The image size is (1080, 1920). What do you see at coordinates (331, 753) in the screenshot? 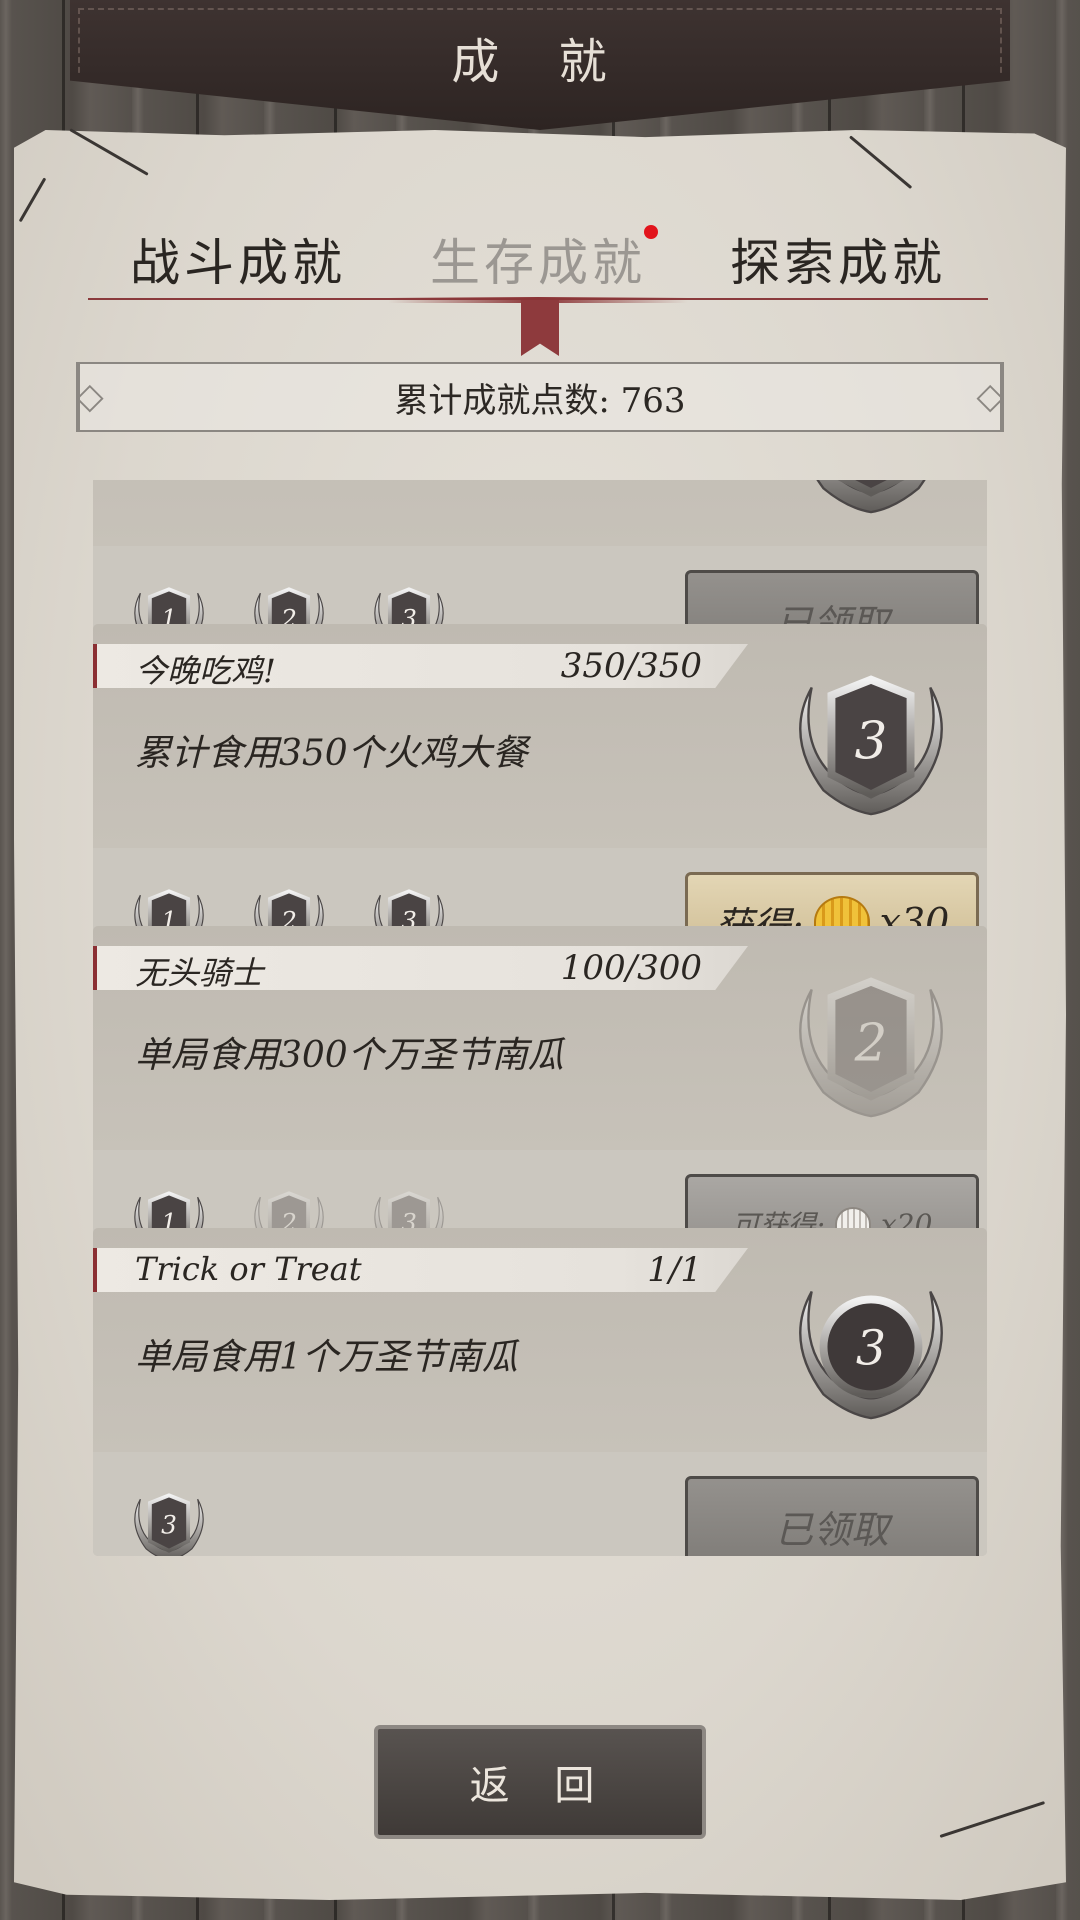
I see `achievement-description: 累计食用350个火鸡大餐` at bounding box center [331, 753].